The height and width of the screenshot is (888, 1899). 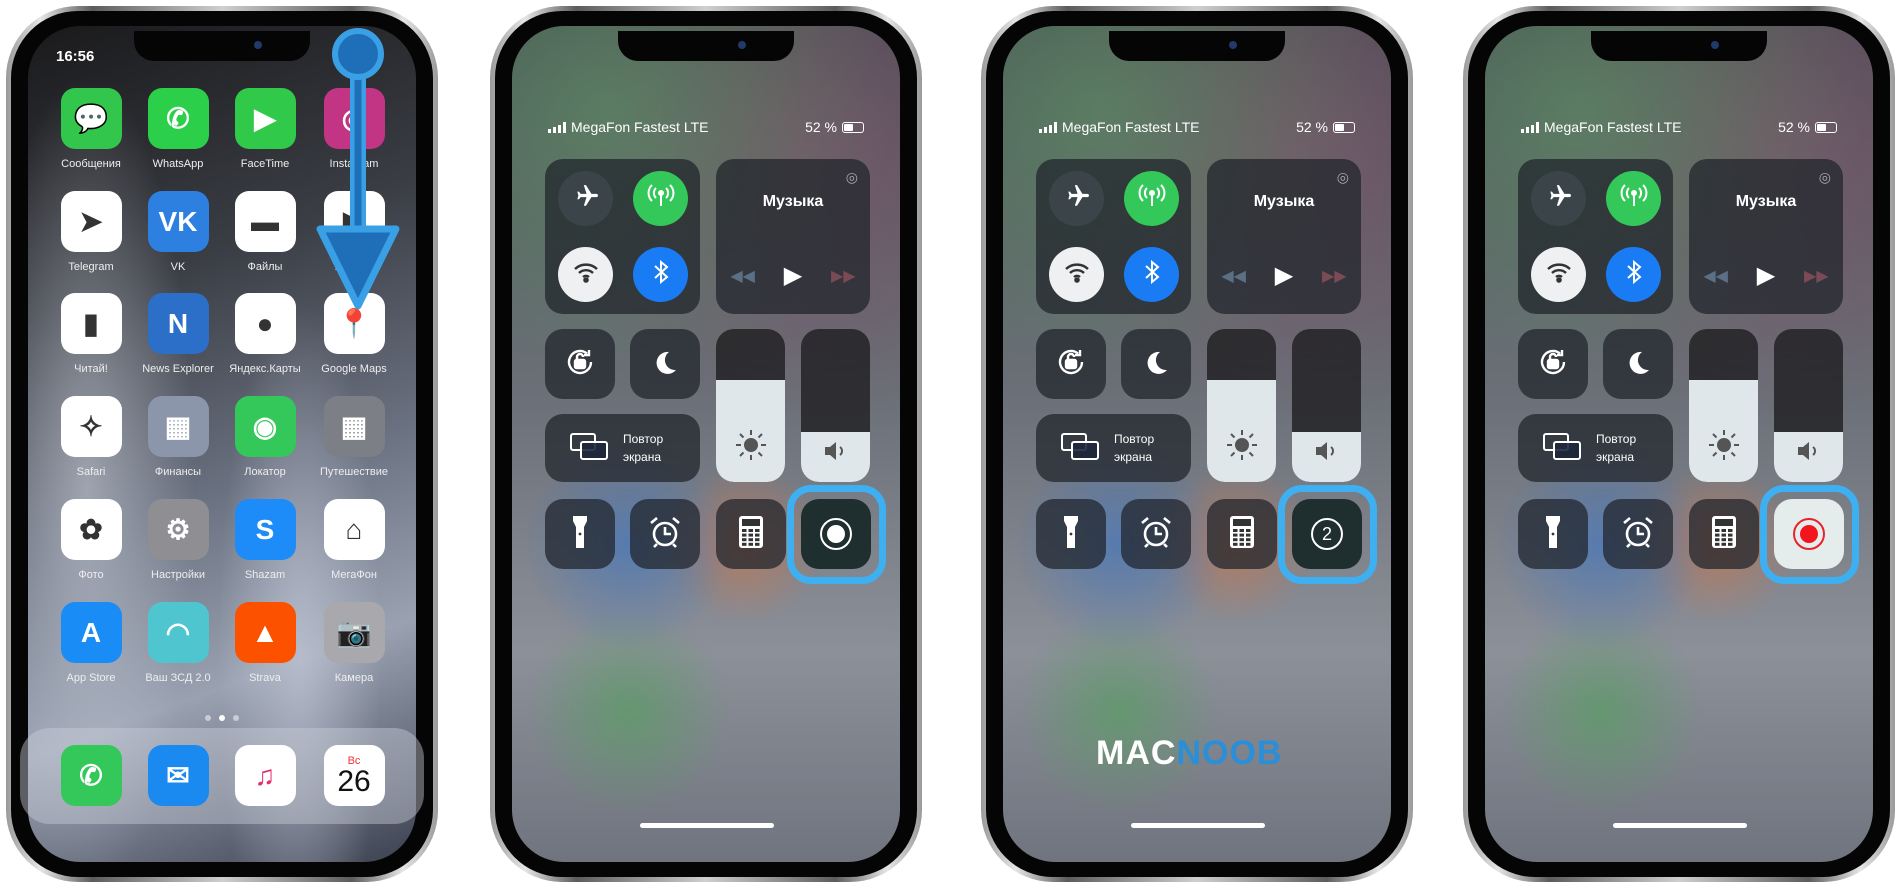 What do you see at coordinates (91, 437) in the screenshot?
I see `app-safari: ✧ Safari` at bounding box center [91, 437].